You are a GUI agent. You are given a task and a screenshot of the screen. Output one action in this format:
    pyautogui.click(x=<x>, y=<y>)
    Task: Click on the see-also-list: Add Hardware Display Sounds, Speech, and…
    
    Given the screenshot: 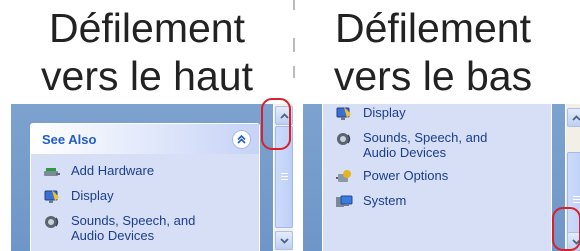 What is the action you would take?
    pyautogui.click(x=145, y=198)
    